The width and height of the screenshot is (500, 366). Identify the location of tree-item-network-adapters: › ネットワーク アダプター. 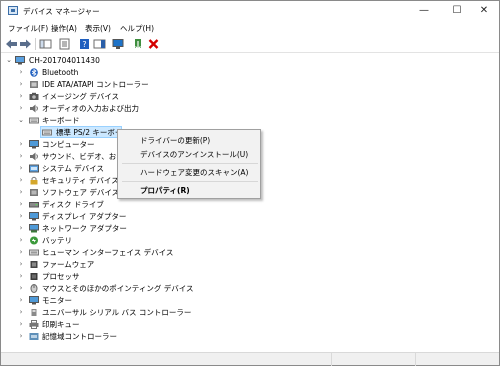
(123, 228).